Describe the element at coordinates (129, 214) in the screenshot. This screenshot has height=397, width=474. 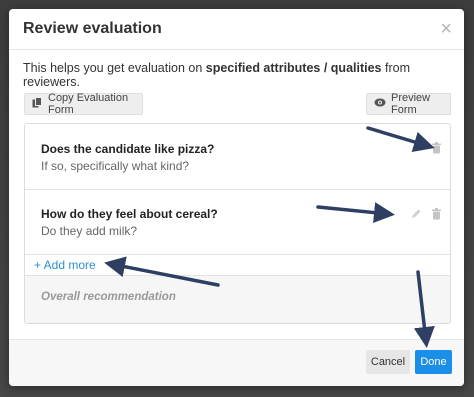
I see `question-title: How do they feel about cereal?` at that location.